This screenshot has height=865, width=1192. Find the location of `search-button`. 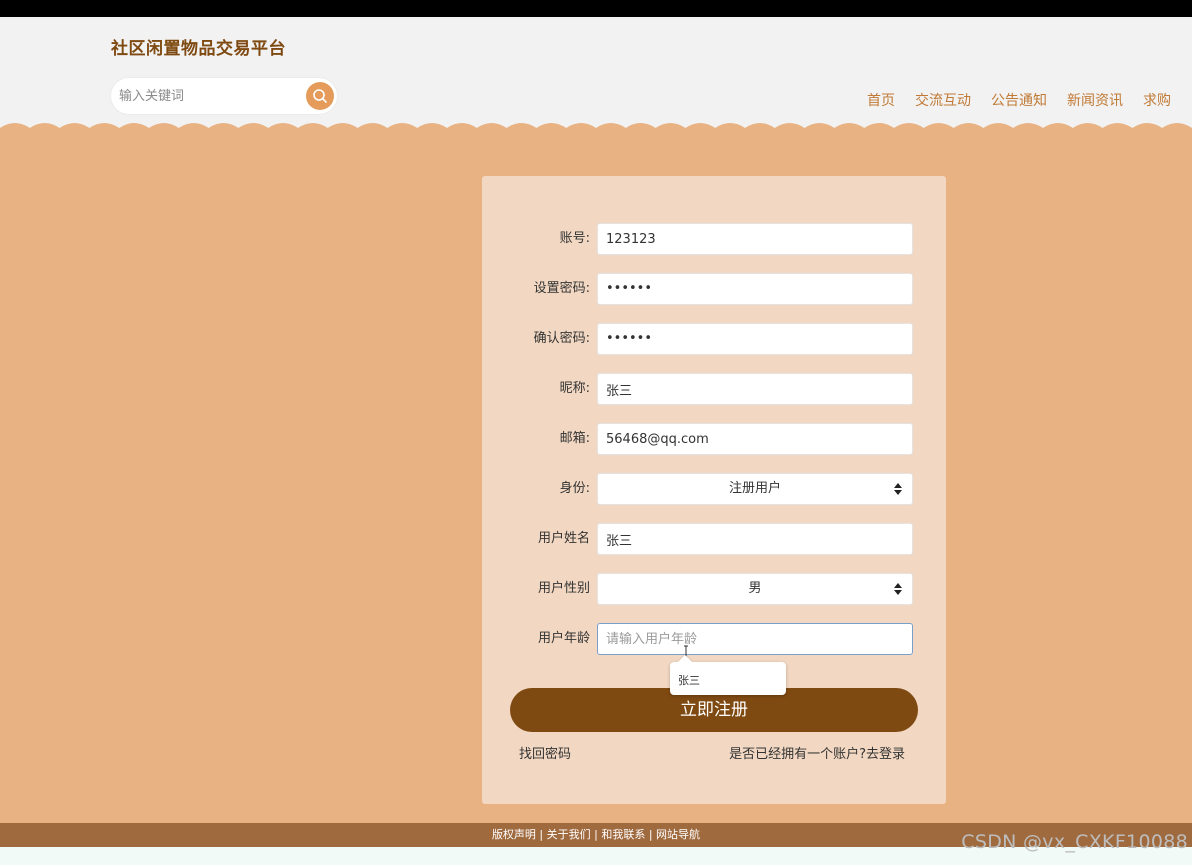

search-button is located at coordinates (320, 96).